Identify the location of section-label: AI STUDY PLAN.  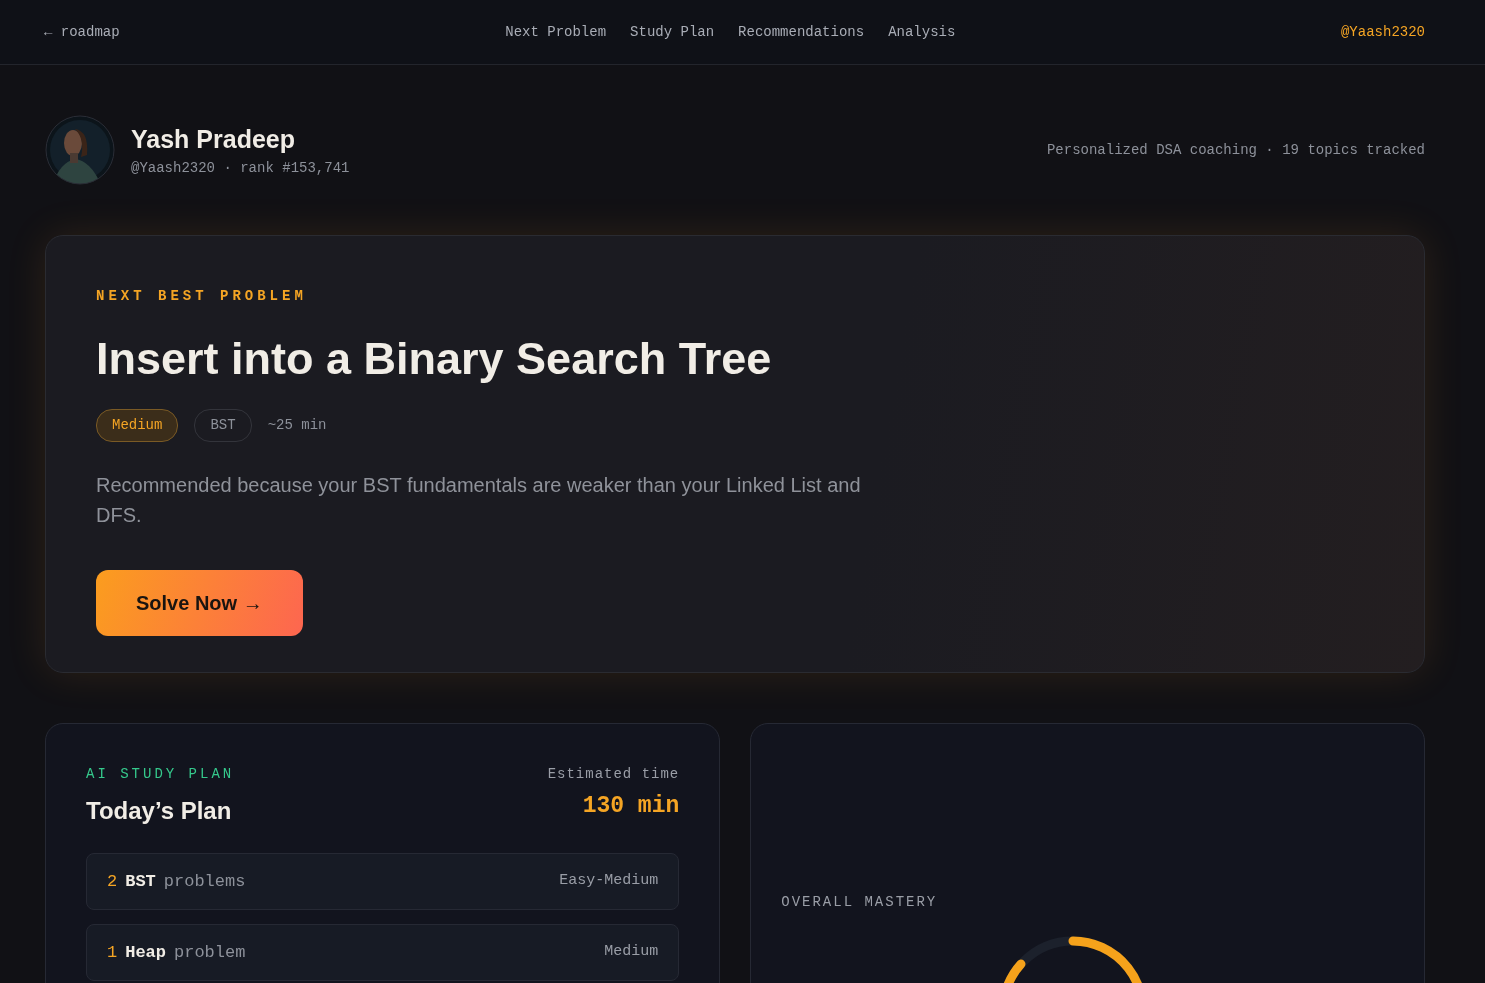
(160, 774).